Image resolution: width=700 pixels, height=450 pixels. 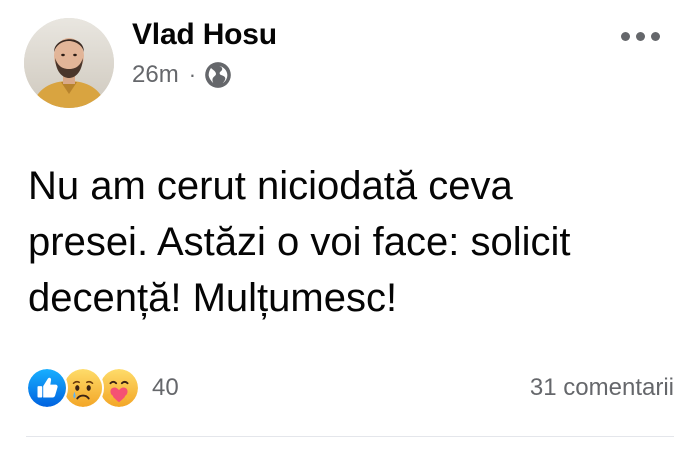 What do you see at coordinates (165, 387) in the screenshot?
I see `reaction-count: 40` at bounding box center [165, 387].